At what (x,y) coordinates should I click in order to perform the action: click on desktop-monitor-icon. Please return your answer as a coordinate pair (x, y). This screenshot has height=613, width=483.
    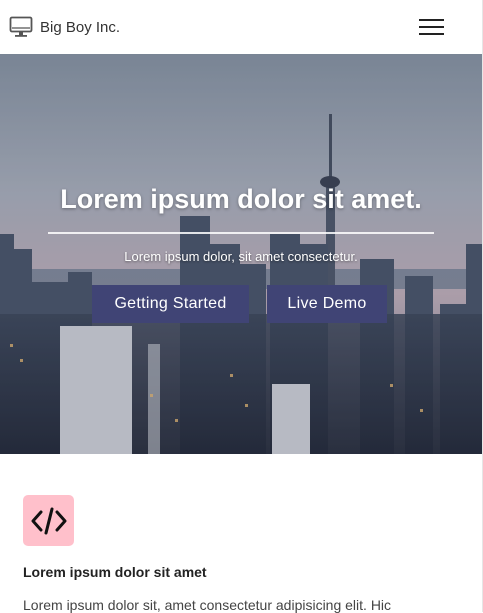
    Looking at the image, I should click on (21, 26).